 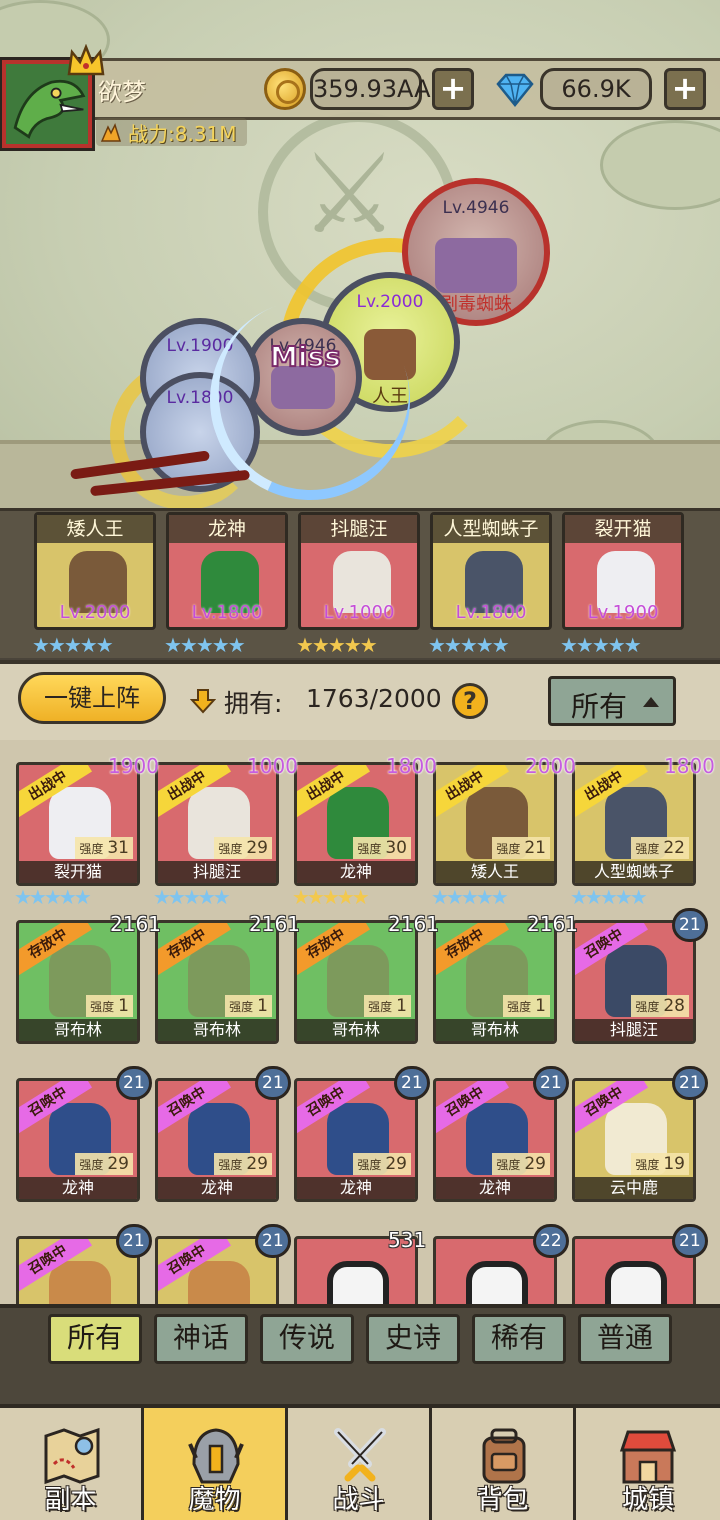 I want to click on diamond-icon, so click(x=515, y=90).